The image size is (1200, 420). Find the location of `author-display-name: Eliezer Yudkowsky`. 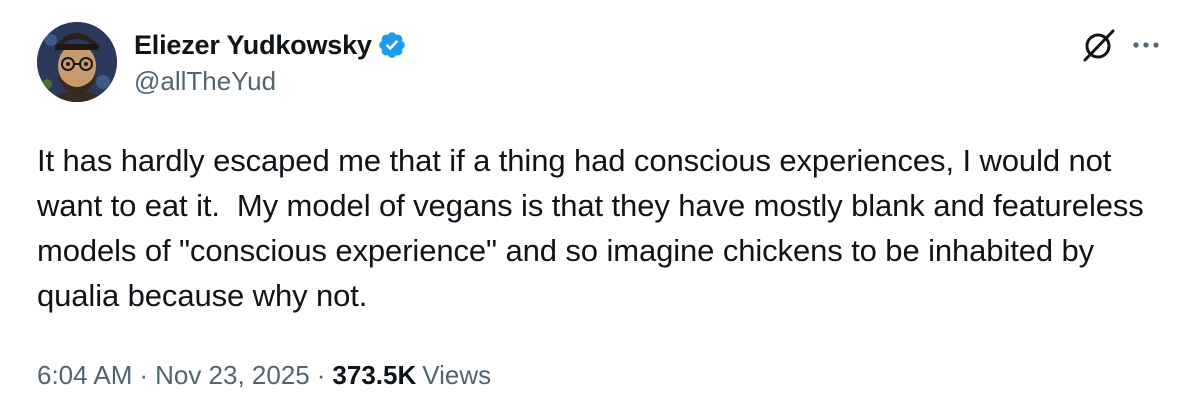

author-display-name: Eliezer Yudkowsky is located at coordinates (253, 45).